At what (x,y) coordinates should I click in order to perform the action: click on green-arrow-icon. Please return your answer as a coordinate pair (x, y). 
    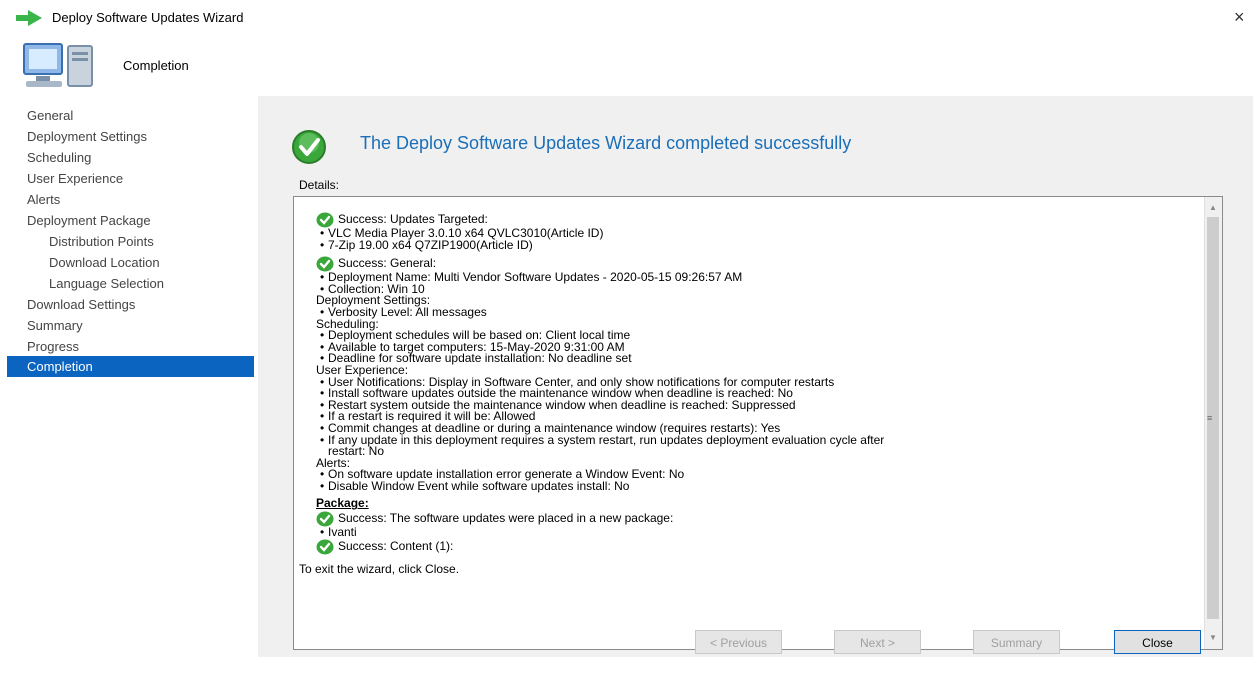
    Looking at the image, I should click on (29, 18).